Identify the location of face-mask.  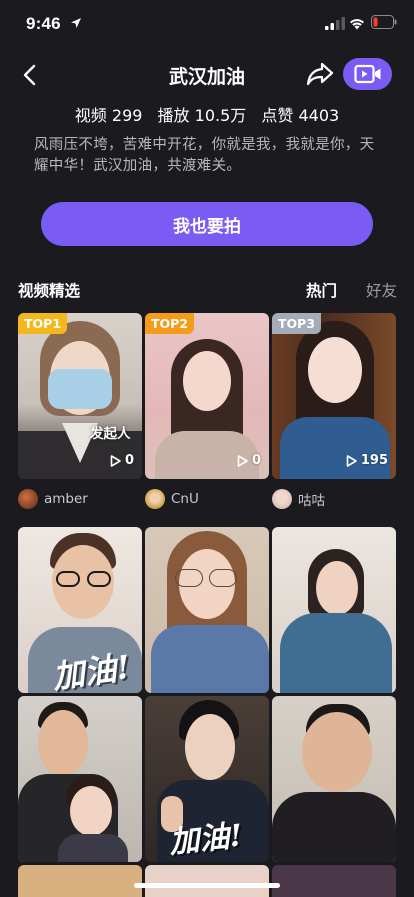
(80, 389).